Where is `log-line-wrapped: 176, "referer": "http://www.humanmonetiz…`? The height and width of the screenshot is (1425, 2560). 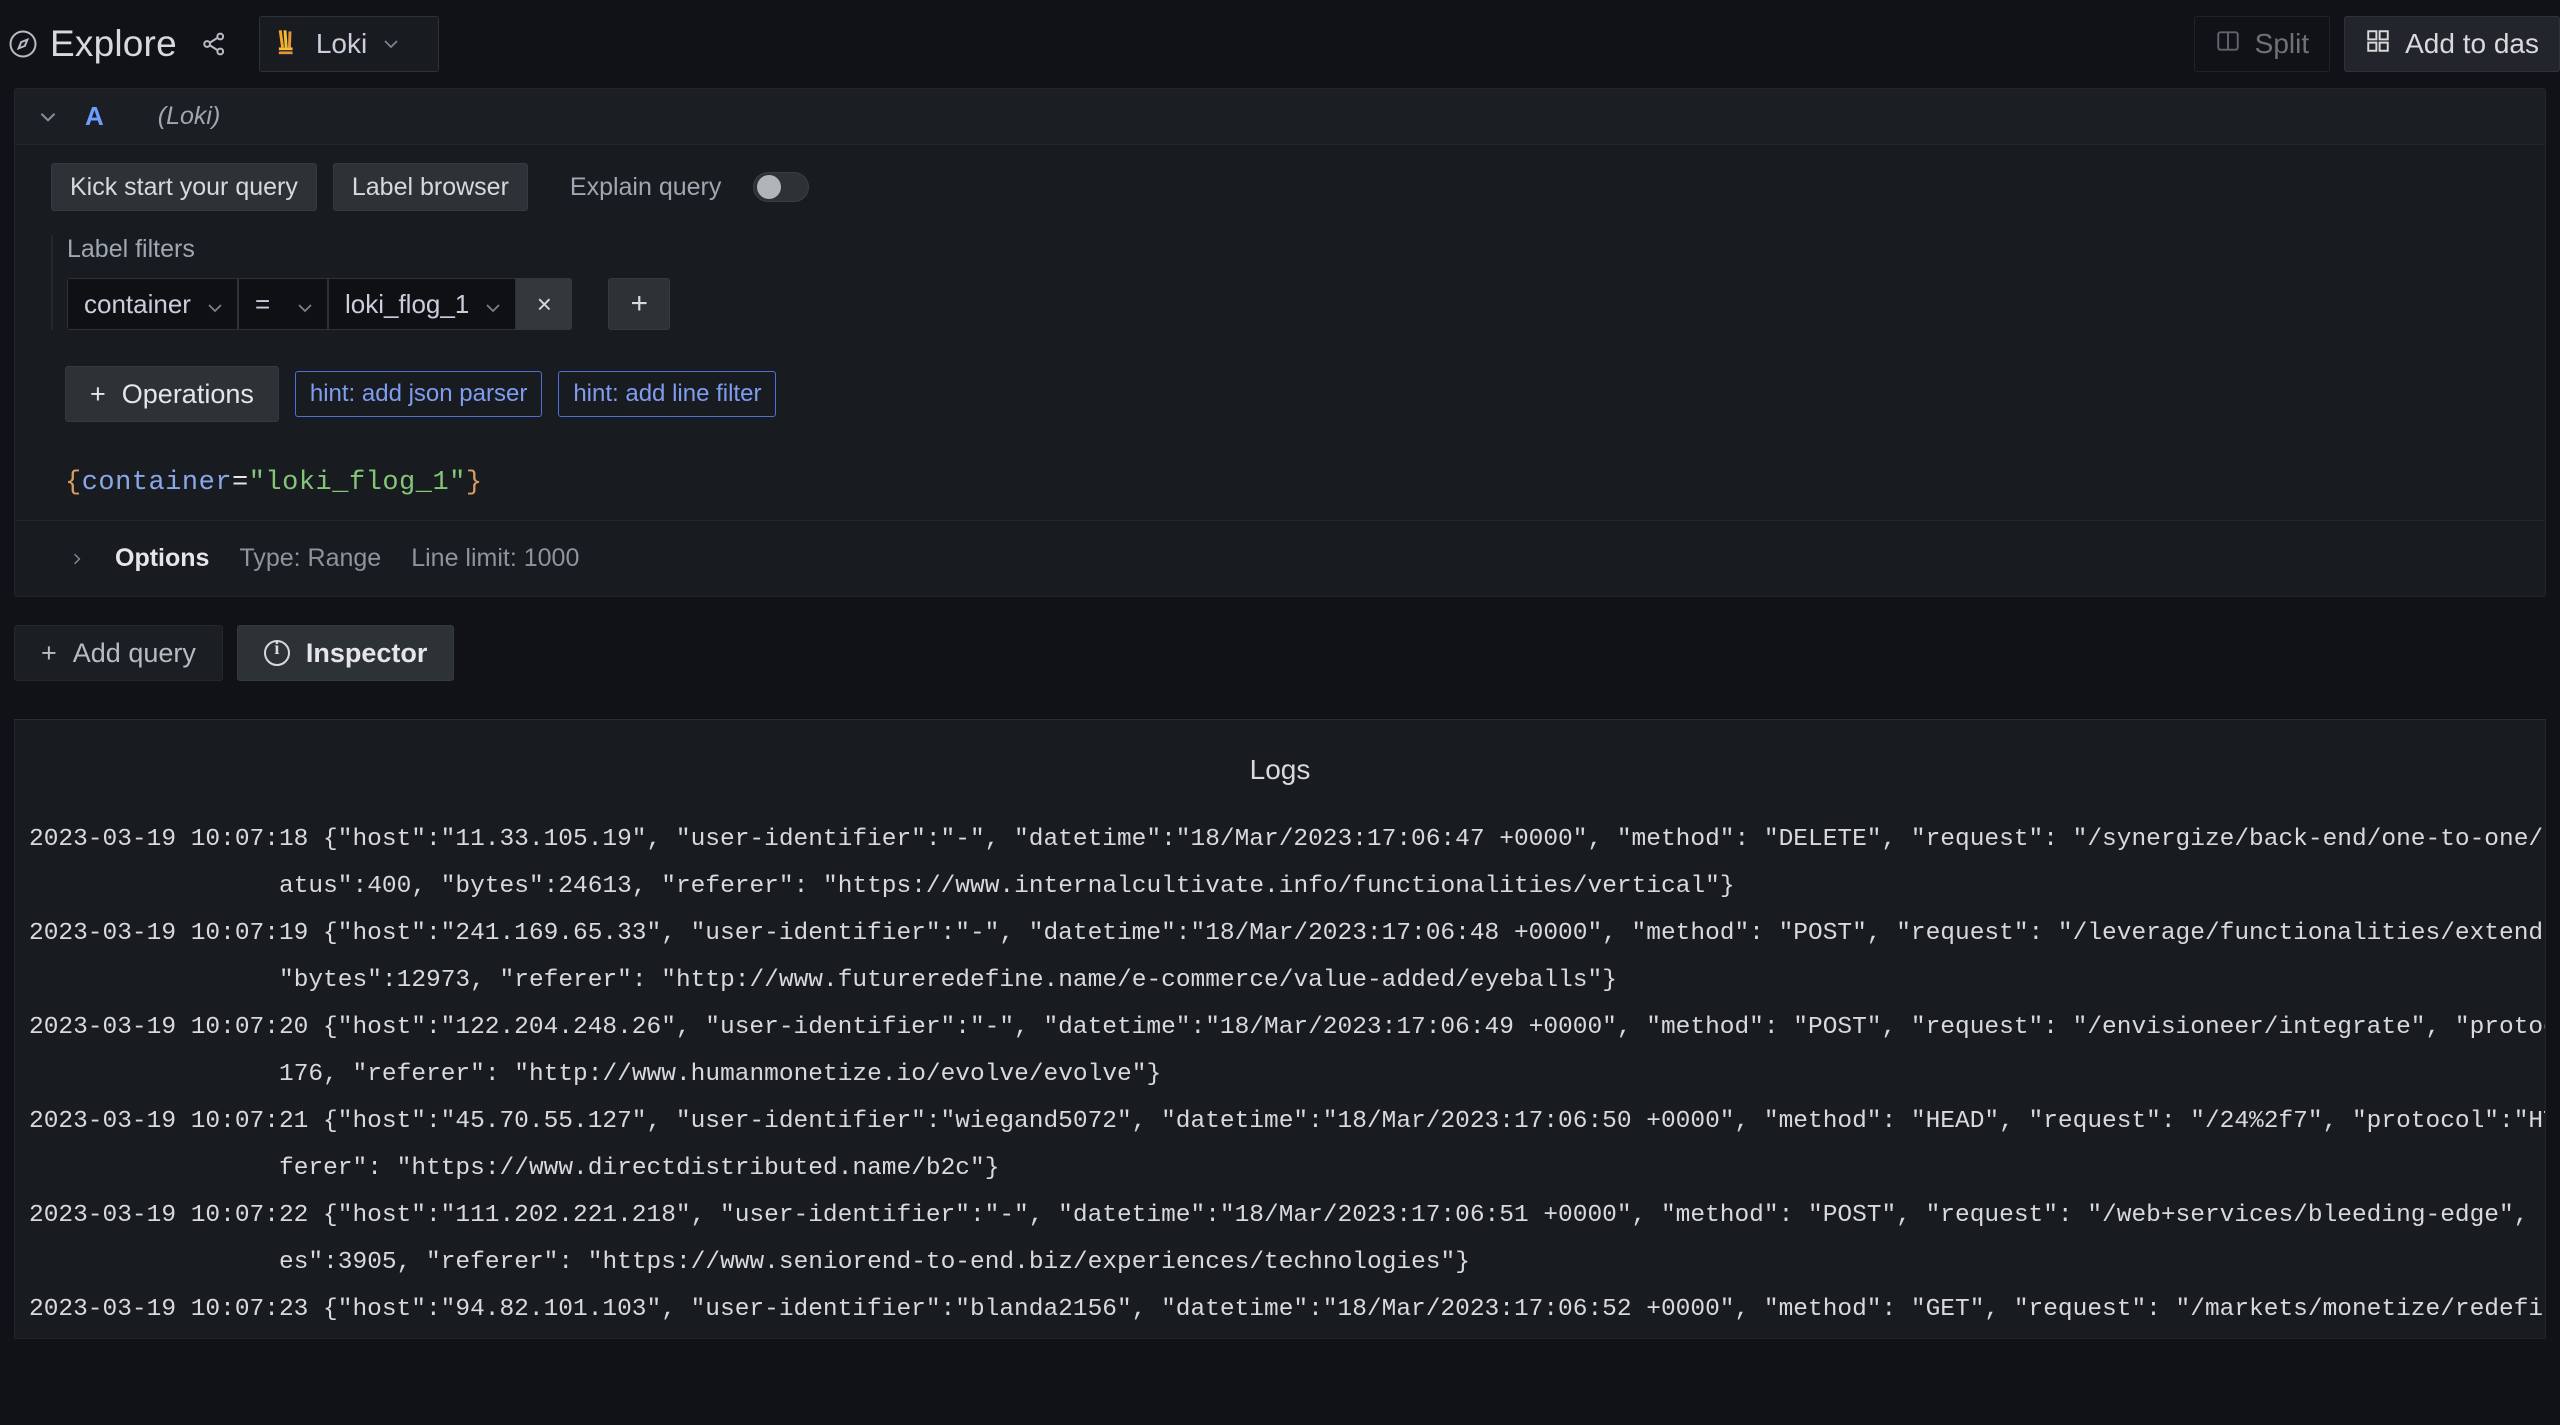
log-line-wrapped: 176, "referer": "http://www.humanmonetiz… is located at coordinates (720, 1074).